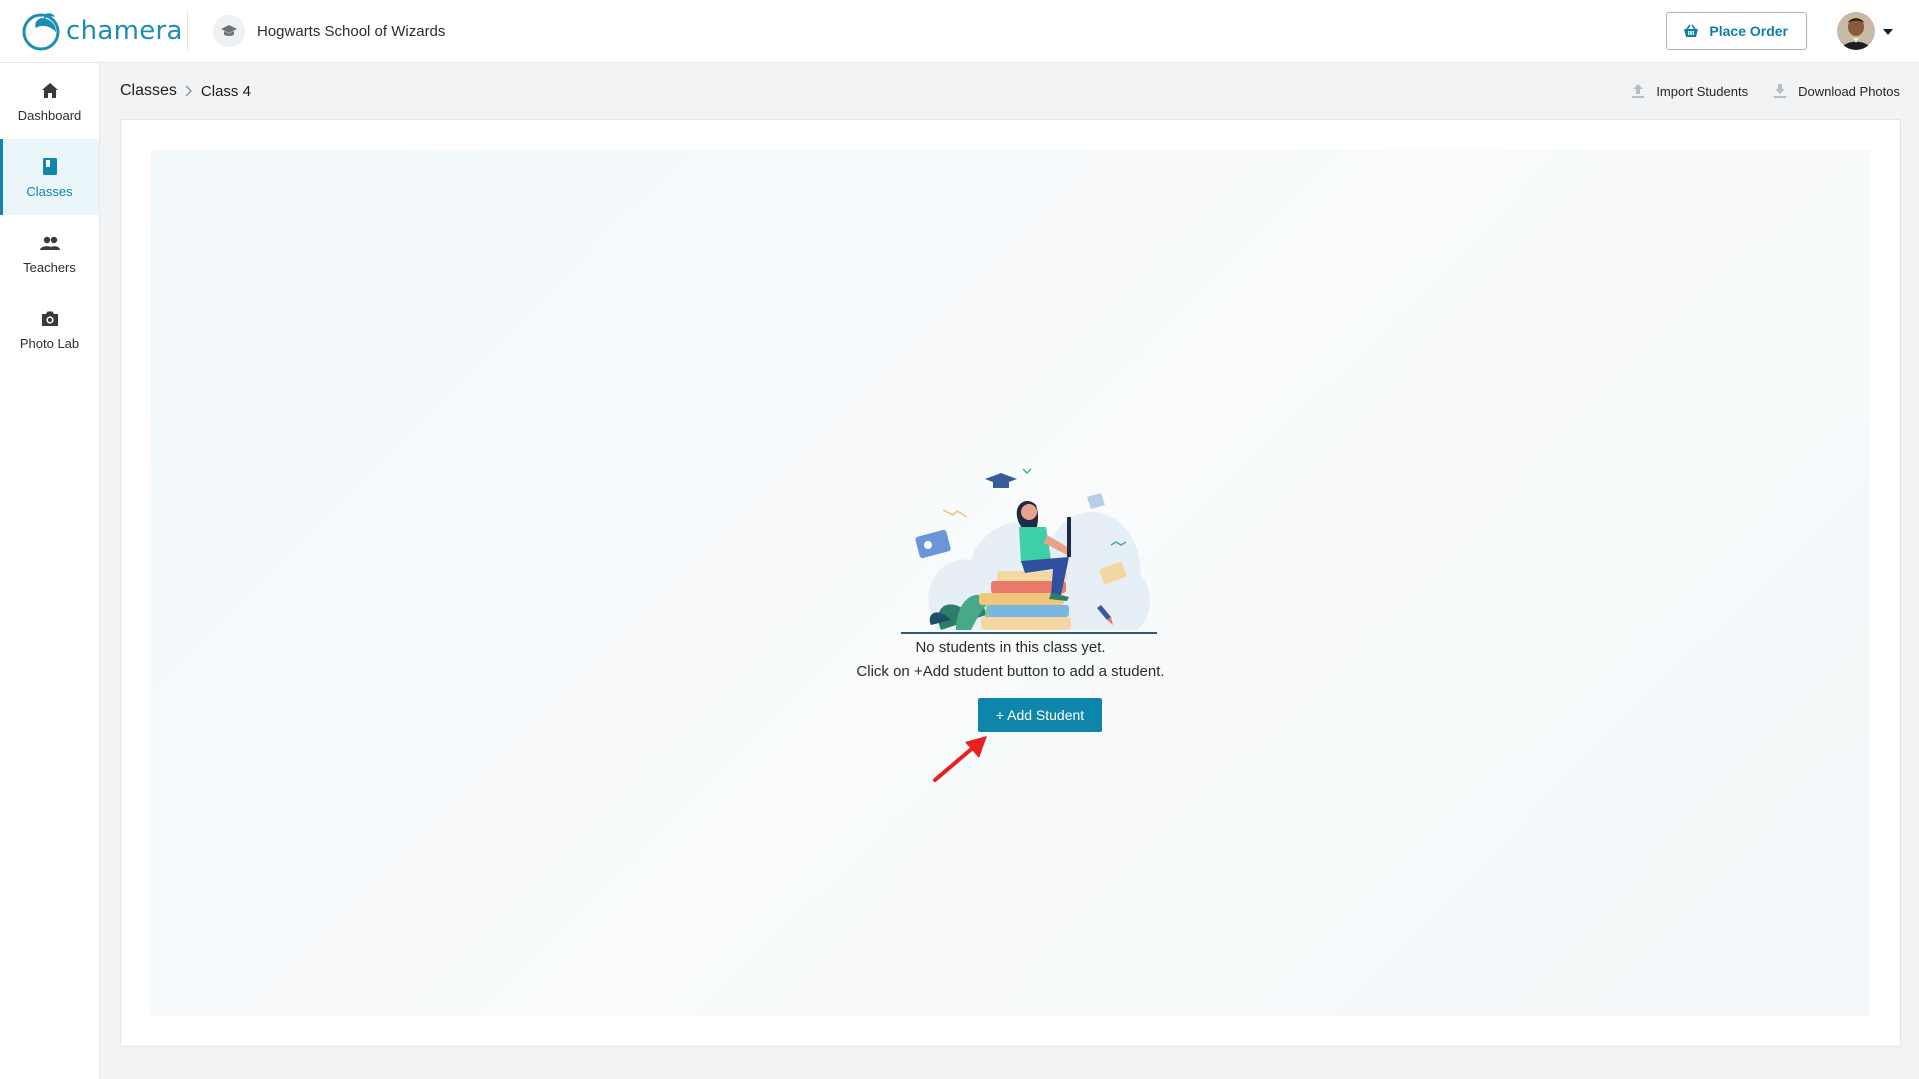 Image resolution: width=1919 pixels, height=1079 pixels. What do you see at coordinates (960, 759) in the screenshot?
I see `red-arrow-annotation-icon` at bounding box center [960, 759].